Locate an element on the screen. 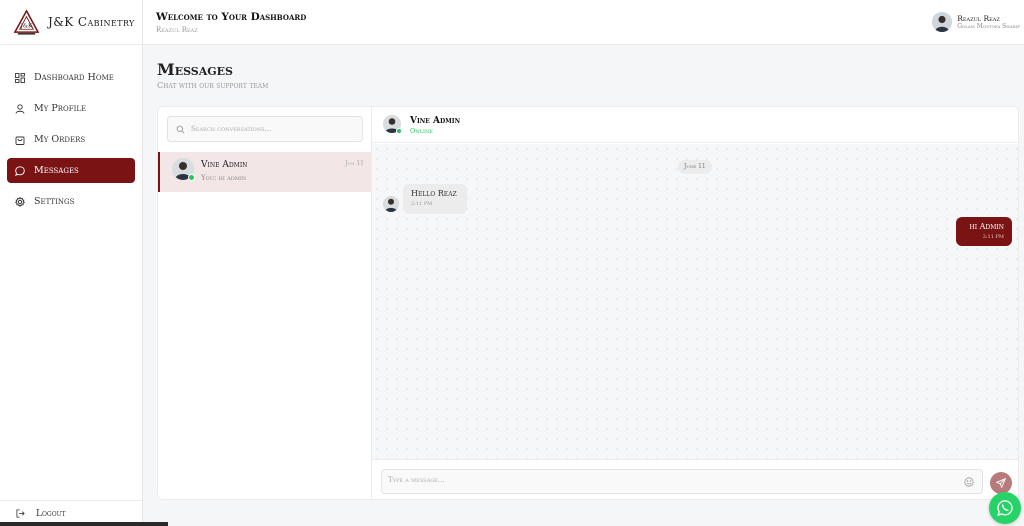 This screenshot has width=1024, height=526. user-icon is located at coordinates (20, 108).